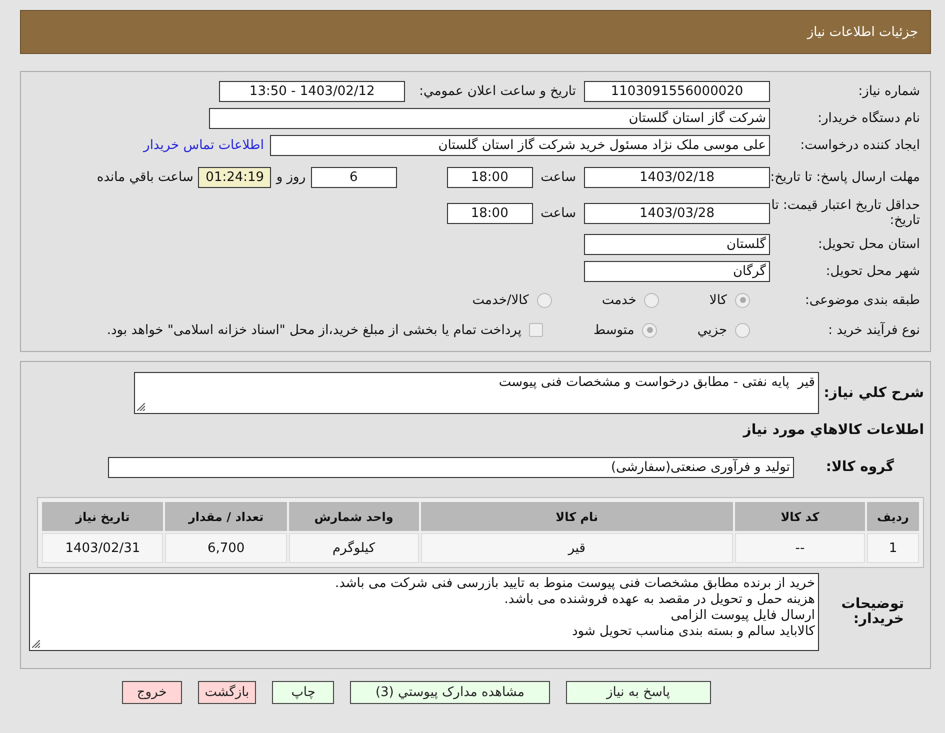  Describe the element at coordinates (862, 300) in the screenshot. I see `field-label: طبقه بندی موضوعی:` at that location.